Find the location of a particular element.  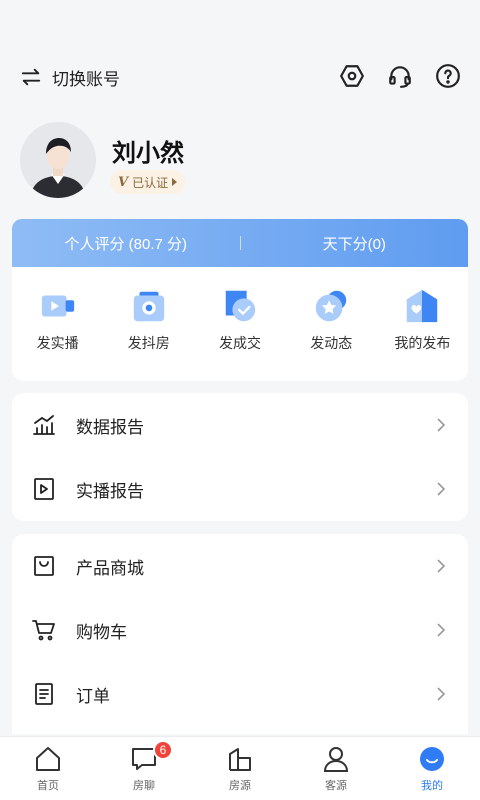

triangle-right-icon is located at coordinates (175, 182).